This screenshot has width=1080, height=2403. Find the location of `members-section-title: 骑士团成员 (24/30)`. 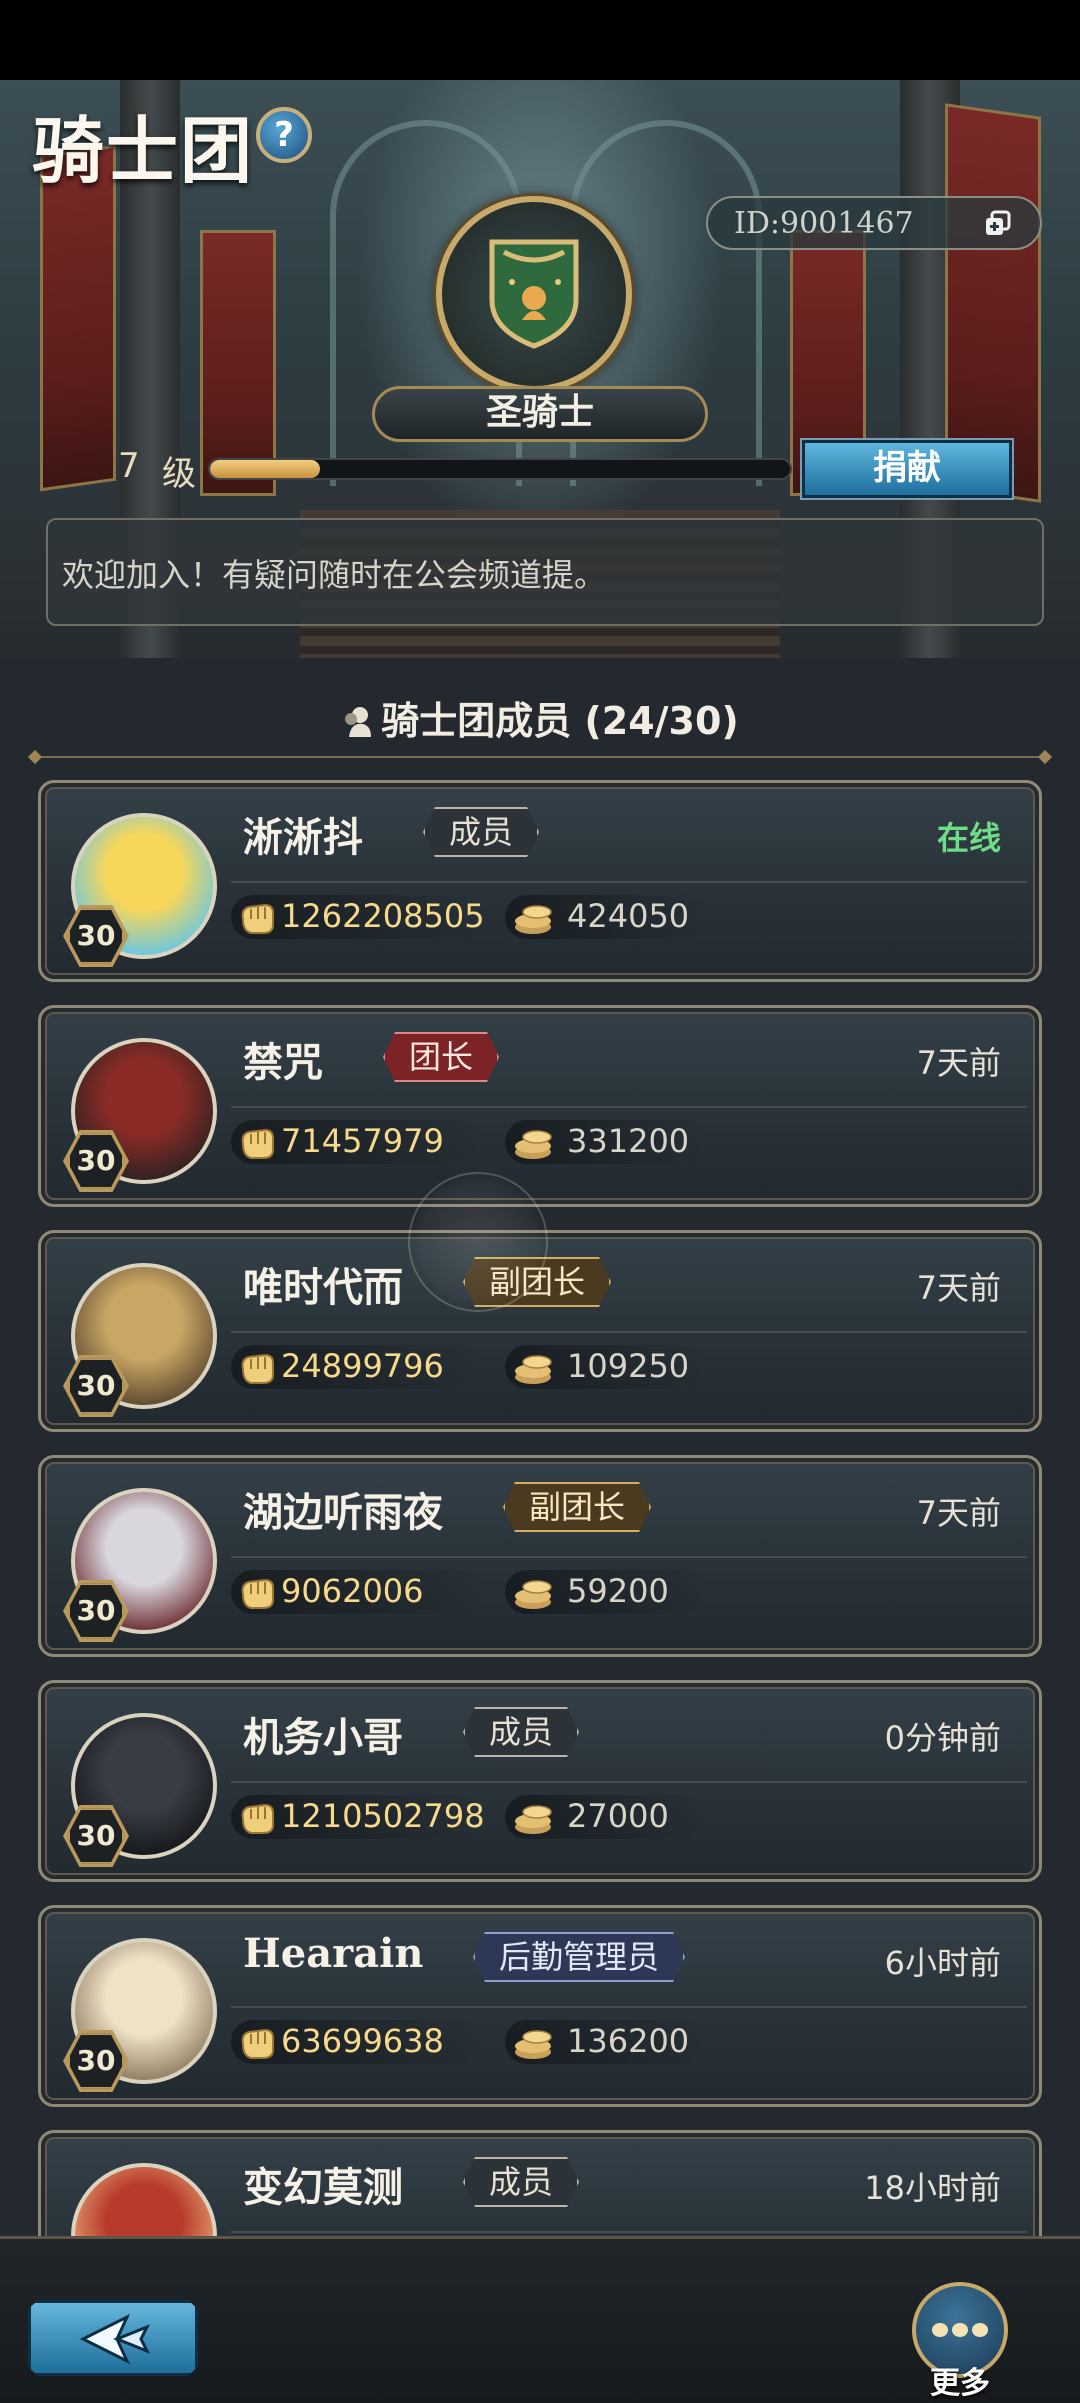

members-section-title: 骑士团成员 (24/30) is located at coordinates (540, 717).